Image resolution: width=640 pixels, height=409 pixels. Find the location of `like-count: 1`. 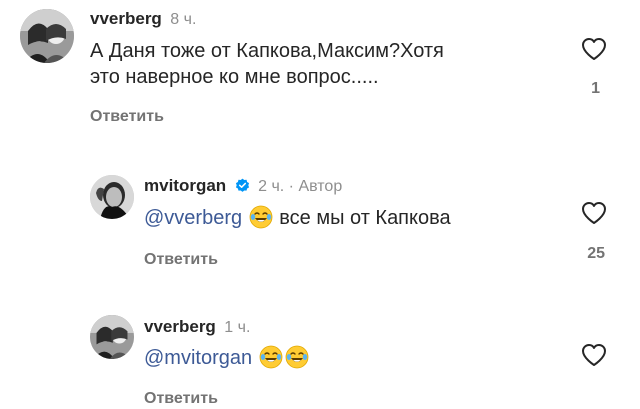

like-count: 1 is located at coordinates (595, 88).